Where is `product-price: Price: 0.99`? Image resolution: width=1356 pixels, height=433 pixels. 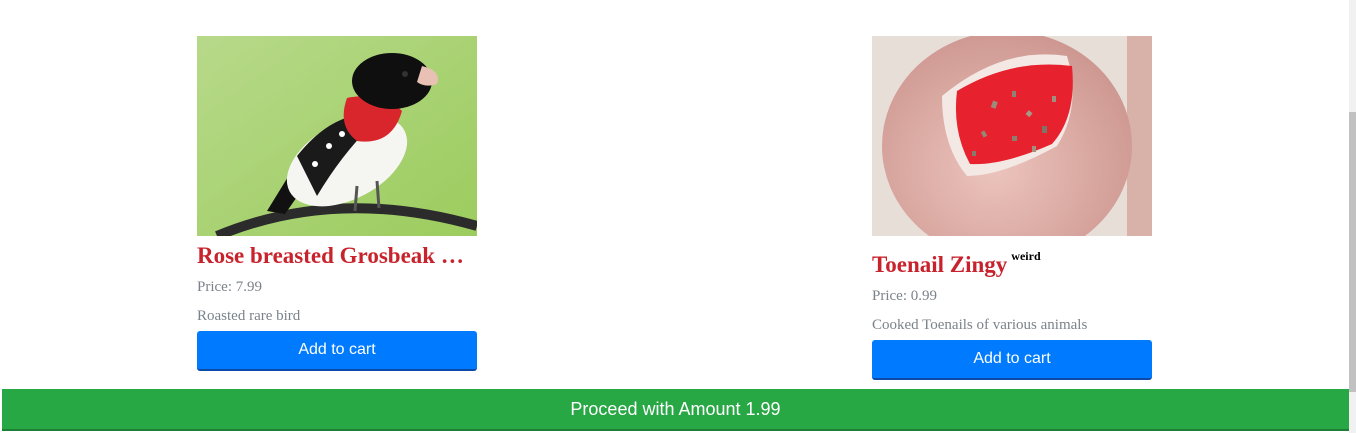
product-price: Price: 0.99 is located at coordinates (904, 296).